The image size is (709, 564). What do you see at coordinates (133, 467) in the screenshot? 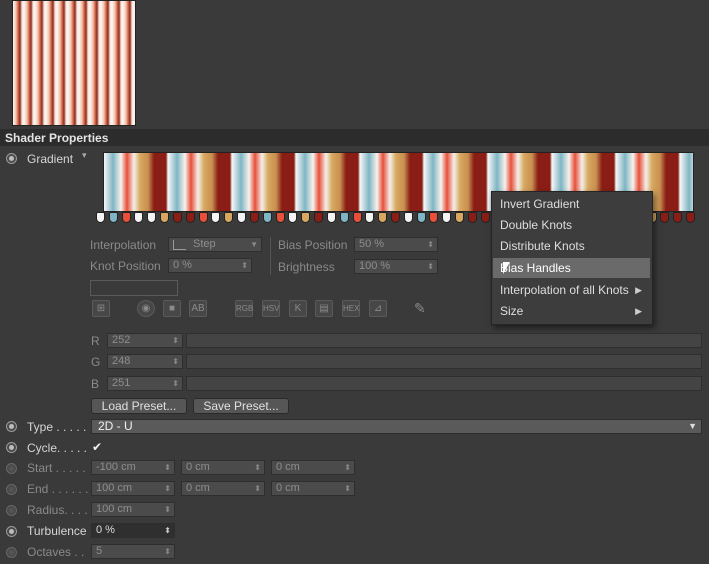
I see `start-x-field: -100 cm ⬍` at bounding box center [133, 467].